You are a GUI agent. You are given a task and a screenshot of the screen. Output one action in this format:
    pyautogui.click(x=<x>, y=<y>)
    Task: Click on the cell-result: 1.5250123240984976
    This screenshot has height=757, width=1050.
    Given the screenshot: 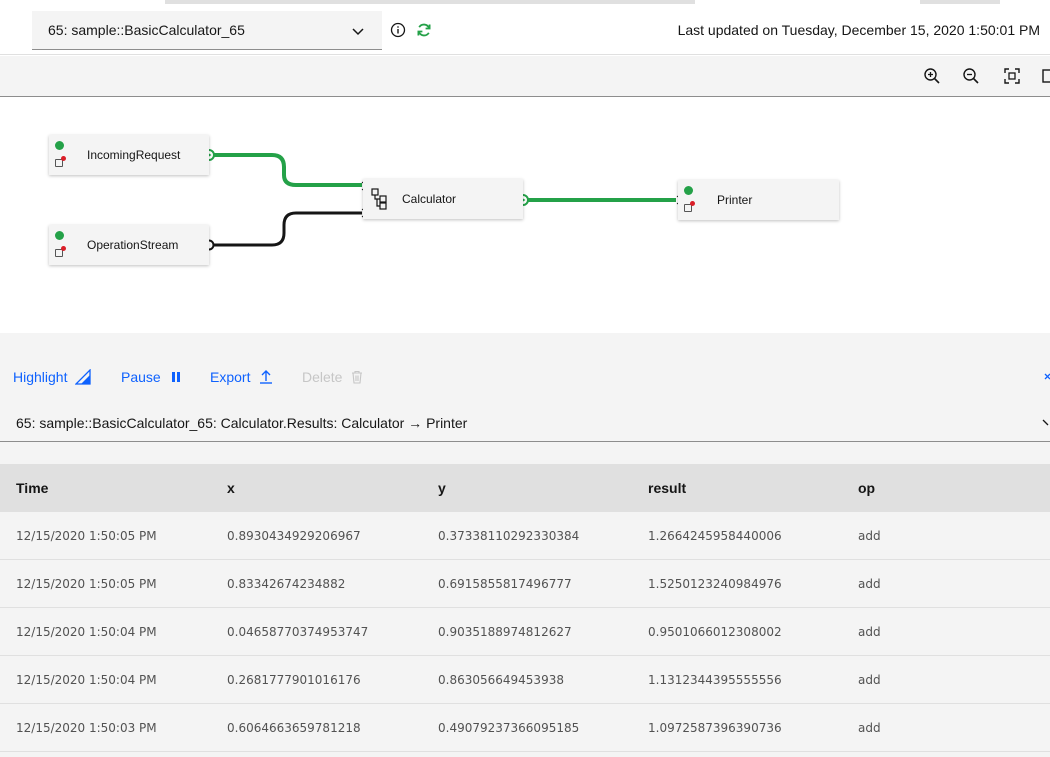 What is the action you would take?
    pyautogui.click(x=715, y=583)
    